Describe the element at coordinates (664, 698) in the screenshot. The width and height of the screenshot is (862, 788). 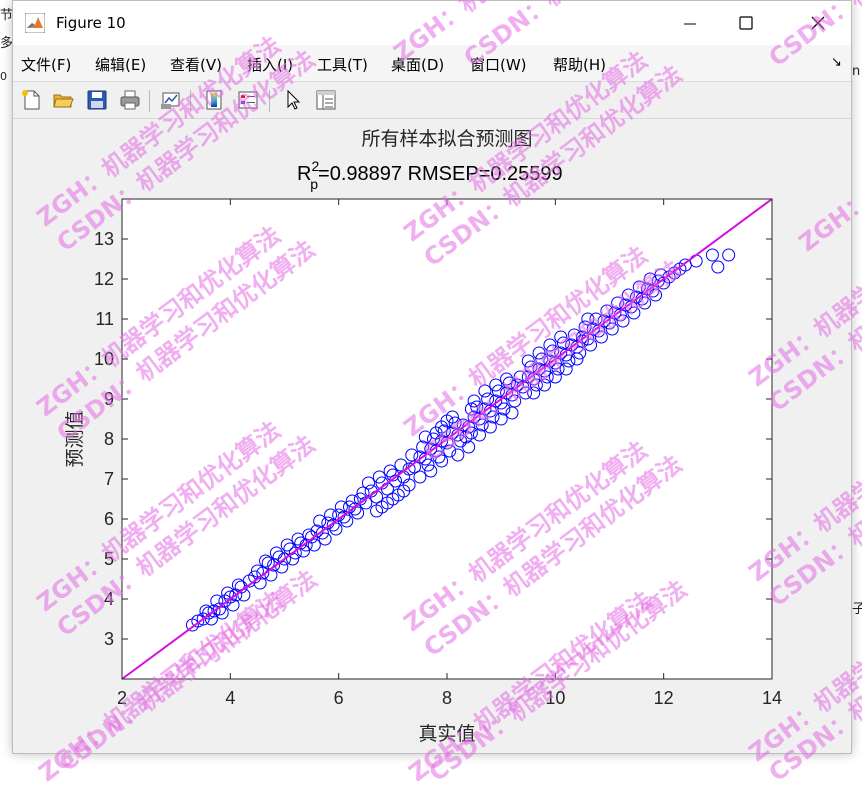
I see `x-tick-label: 12` at that location.